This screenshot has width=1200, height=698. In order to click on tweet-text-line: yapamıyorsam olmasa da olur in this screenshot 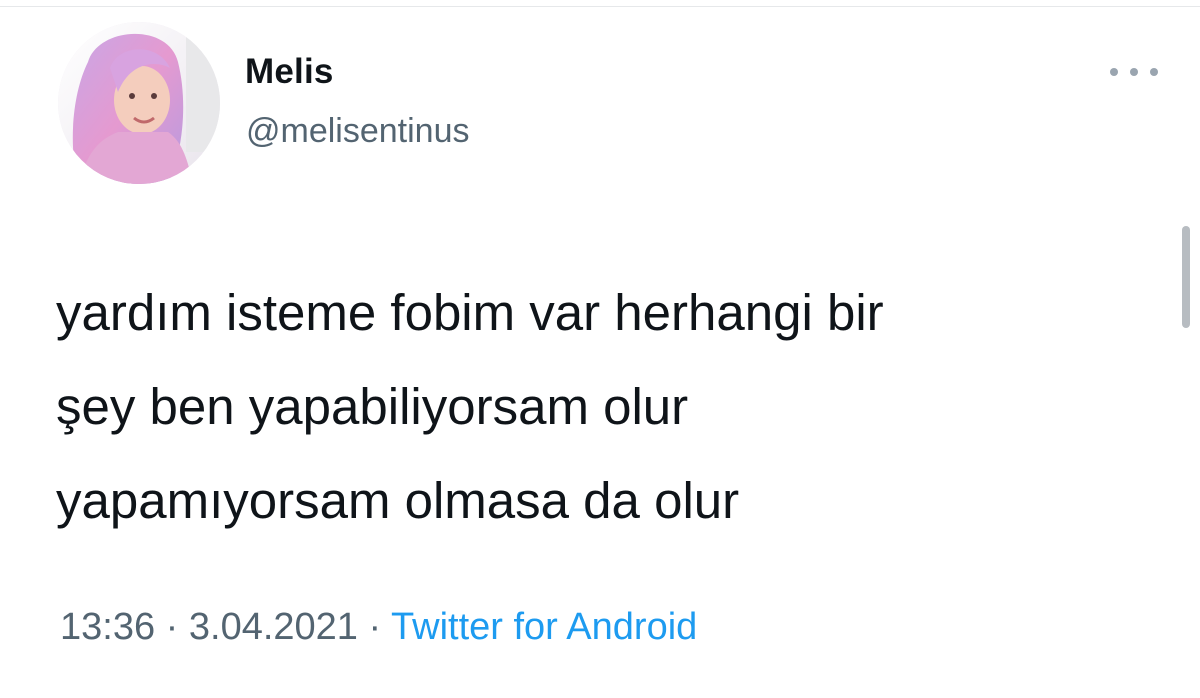, I will do `click(398, 500)`.